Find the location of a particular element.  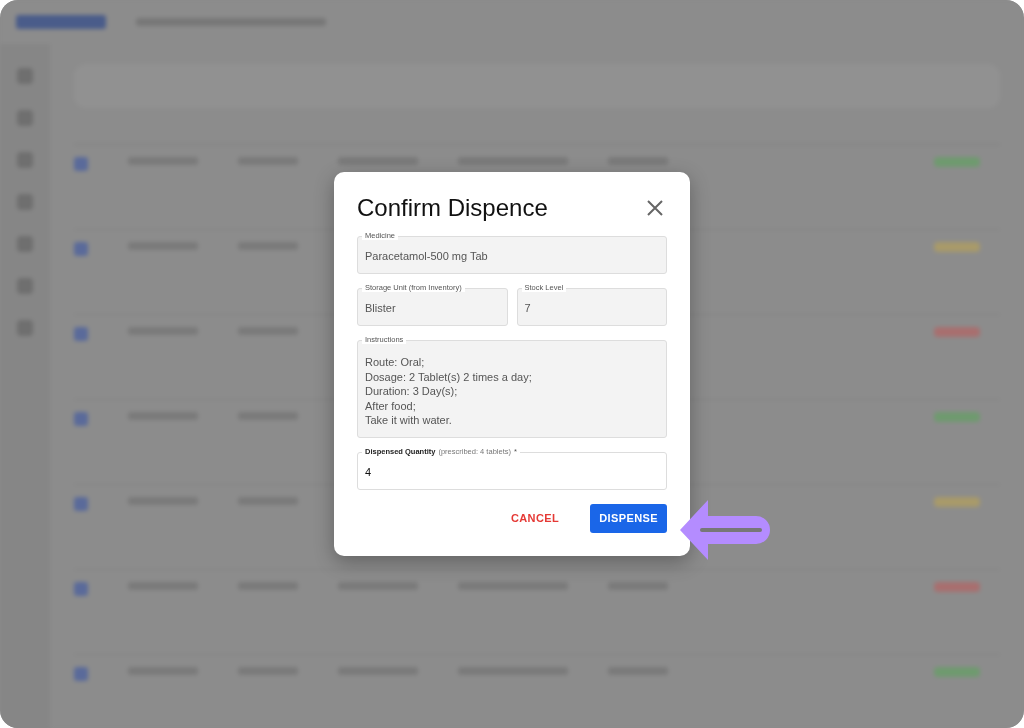

field-value: Blister is located at coordinates (381, 308).